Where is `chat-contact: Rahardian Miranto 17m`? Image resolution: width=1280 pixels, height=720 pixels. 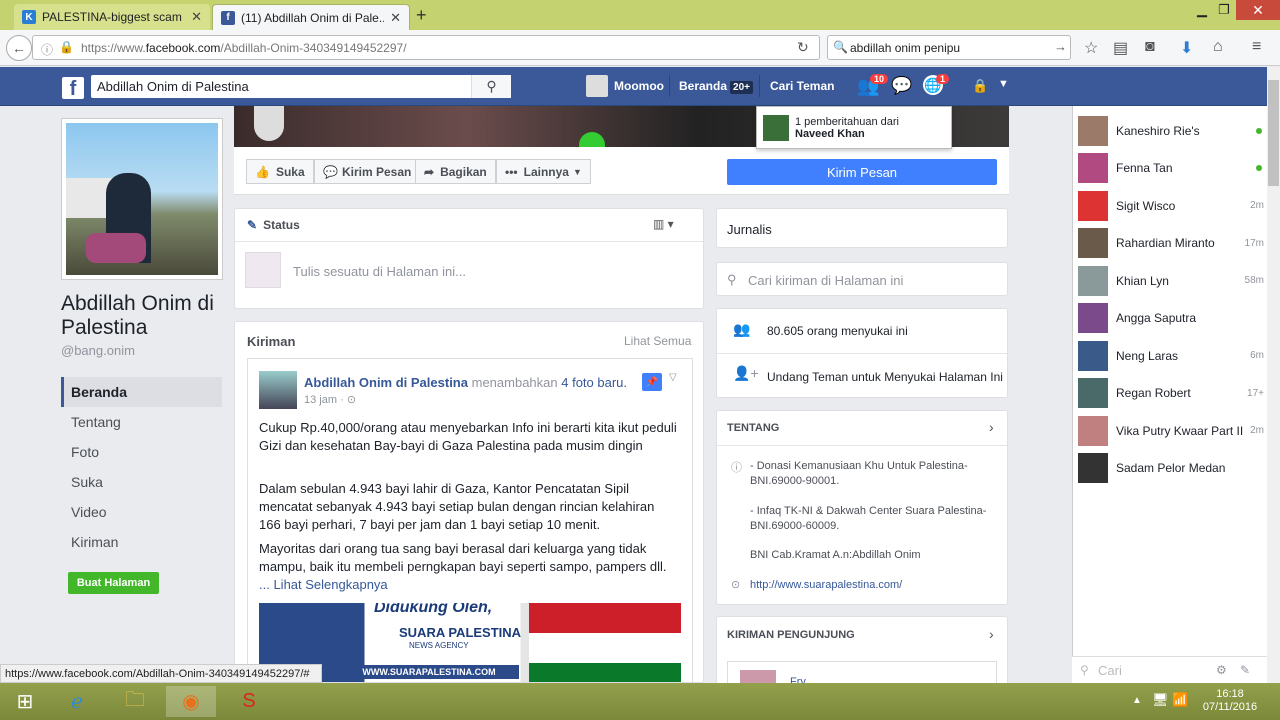
chat-contact: Rahardian Miranto 17m is located at coordinates (1171, 243).